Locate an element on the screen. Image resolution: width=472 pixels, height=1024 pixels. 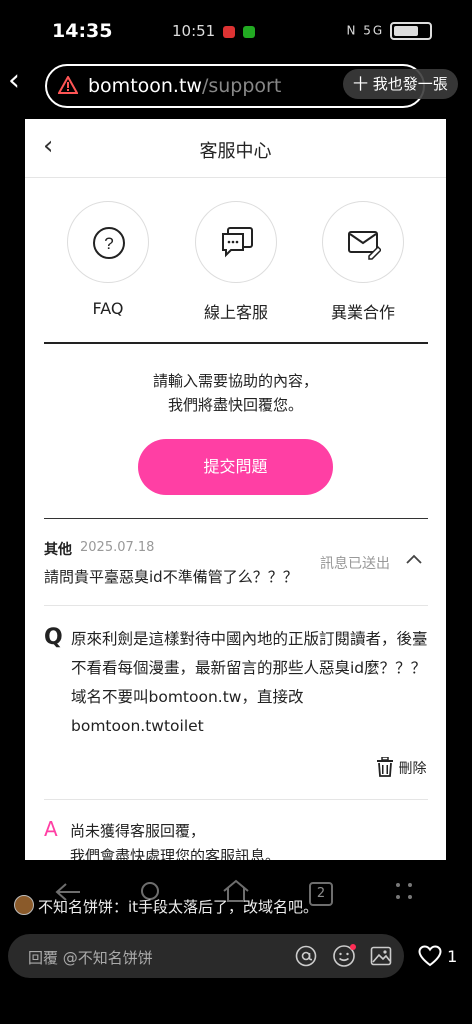
inquiry-category: 其他 is located at coordinates (58, 550).